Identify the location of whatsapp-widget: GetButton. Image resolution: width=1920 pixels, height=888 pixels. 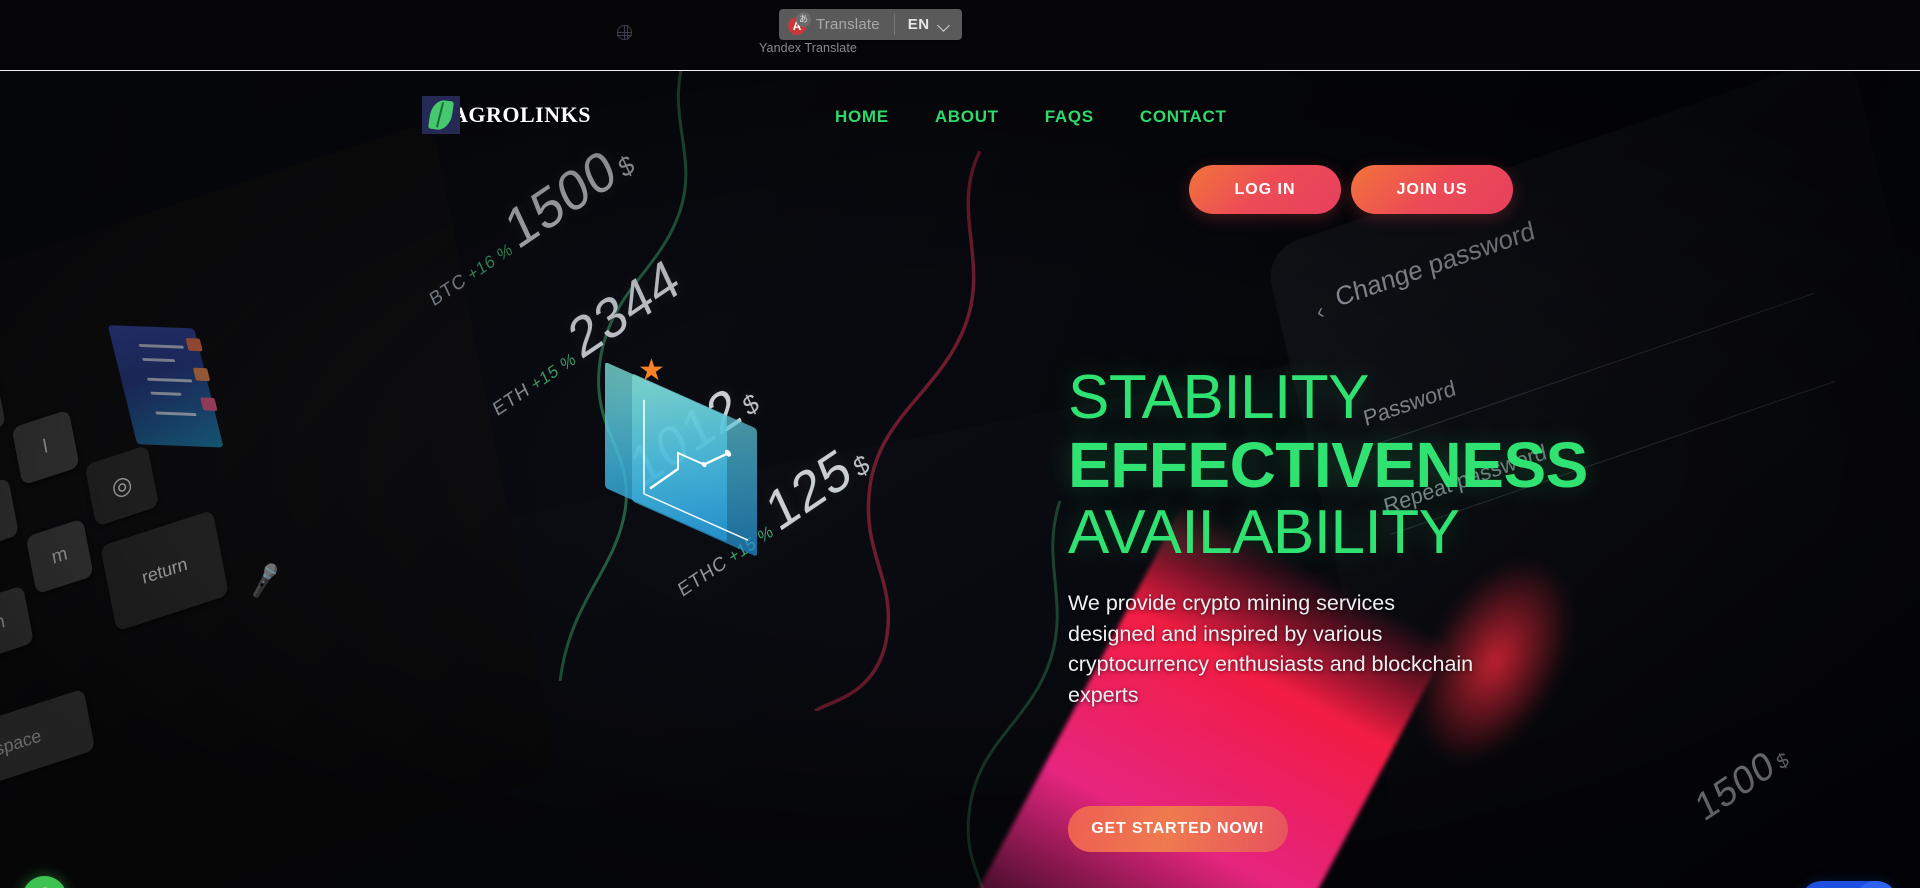
(44, 882).